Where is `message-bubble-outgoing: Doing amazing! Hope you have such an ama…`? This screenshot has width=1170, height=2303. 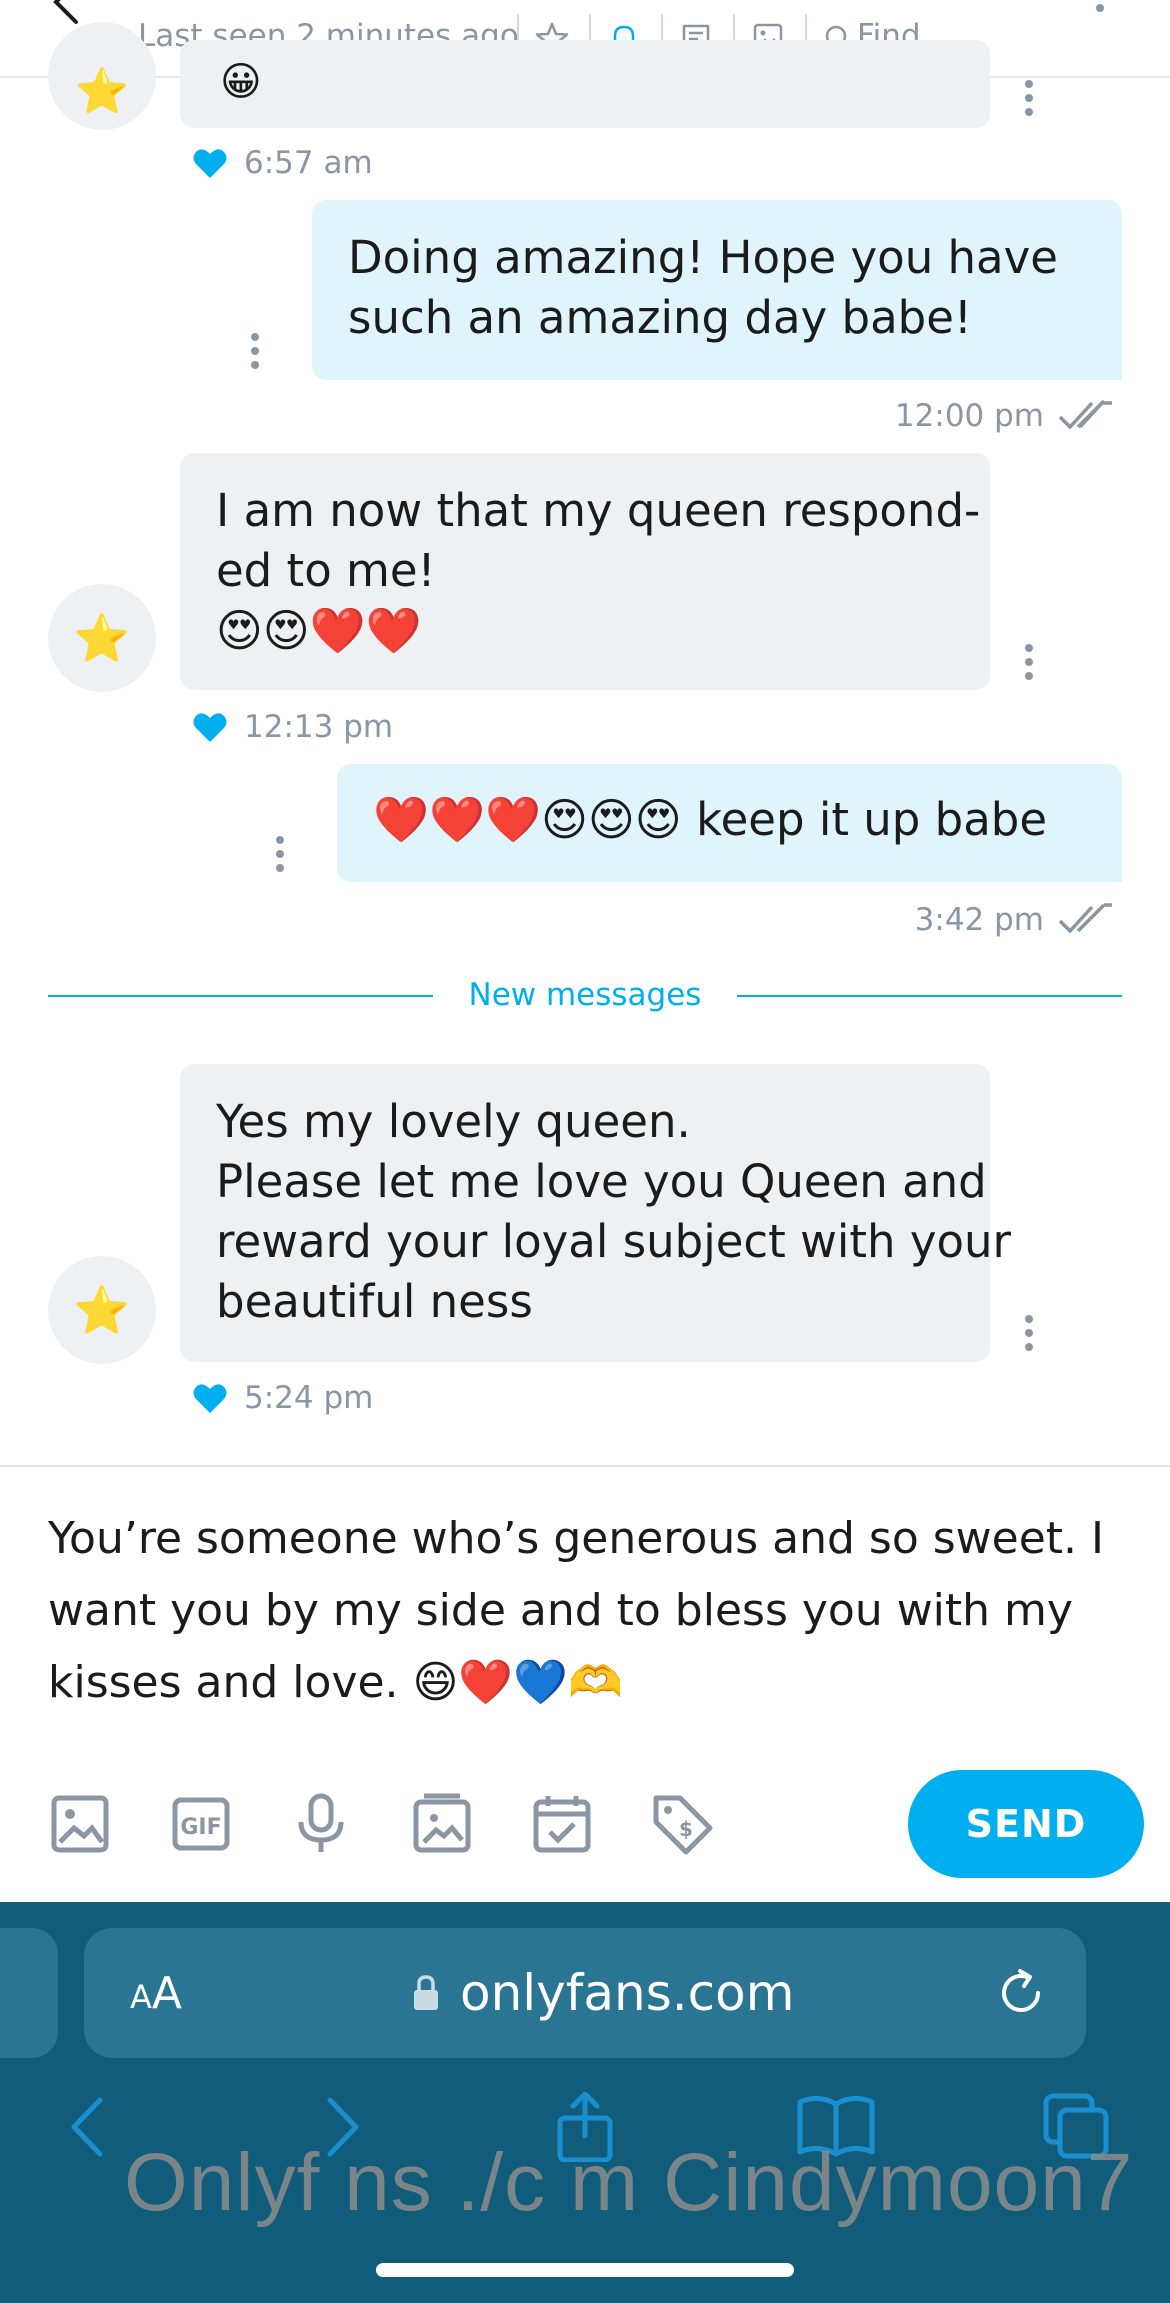
message-bubble-outgoing: Doing amazing! Hope you have such an ama… is located at coordinates (717, 290).